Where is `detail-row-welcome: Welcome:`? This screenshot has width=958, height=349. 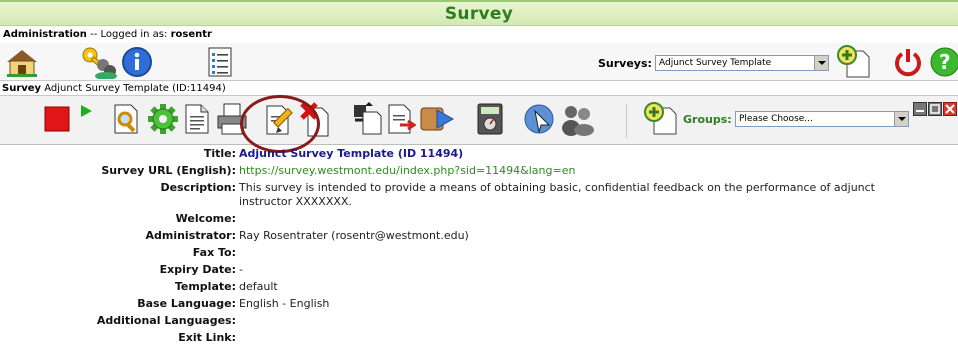
detail-row-welcome: Welcome: is located at coordinates (479, 219).